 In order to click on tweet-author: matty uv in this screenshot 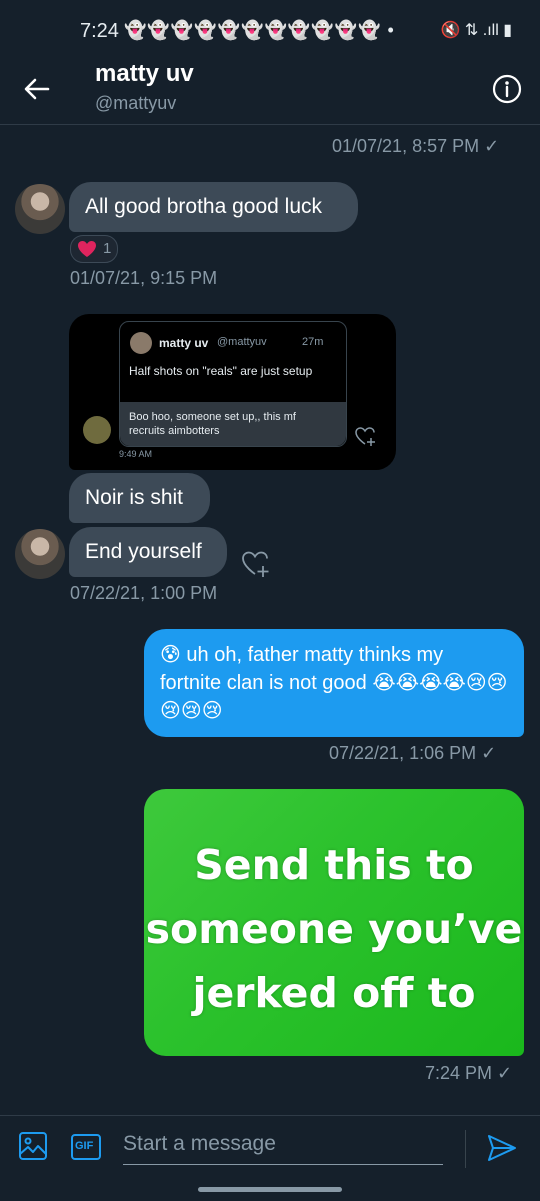, I will do `click(184, 343)`.